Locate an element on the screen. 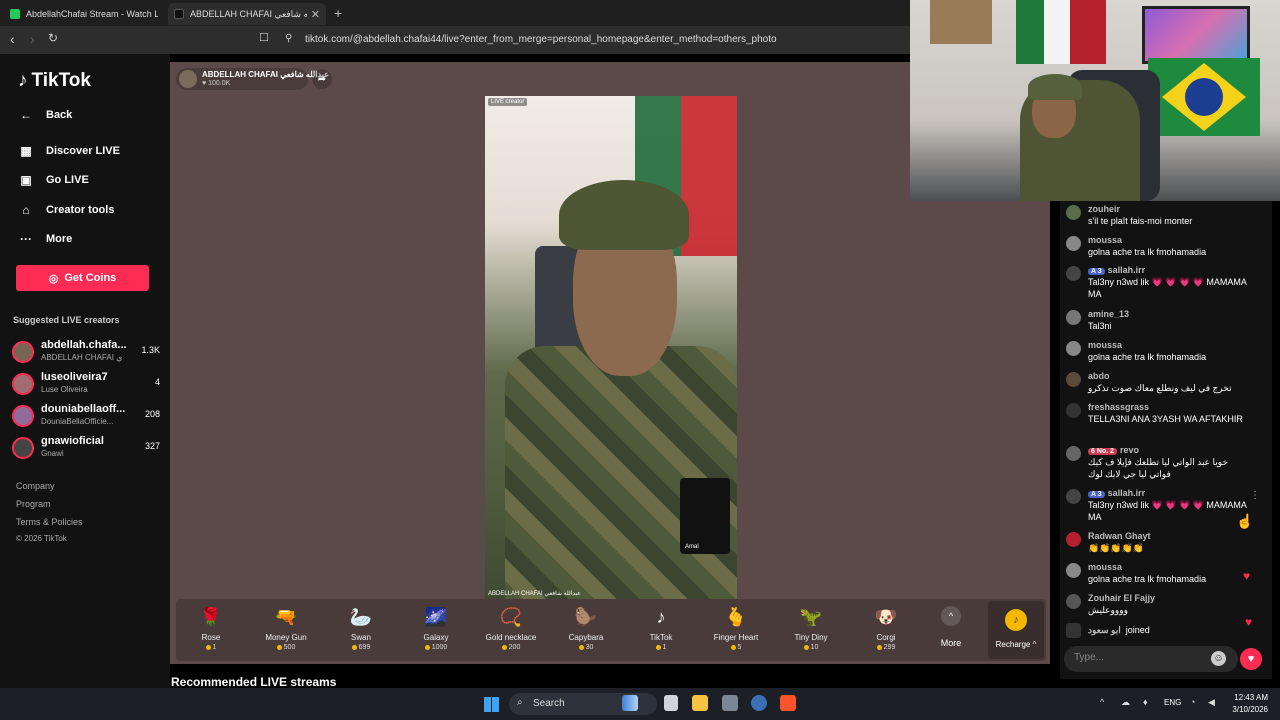 The height and width of the screenshot is (720, 1280). clock: 12:43 AM 3/10/2026 is located at coordinates (1247, 704).